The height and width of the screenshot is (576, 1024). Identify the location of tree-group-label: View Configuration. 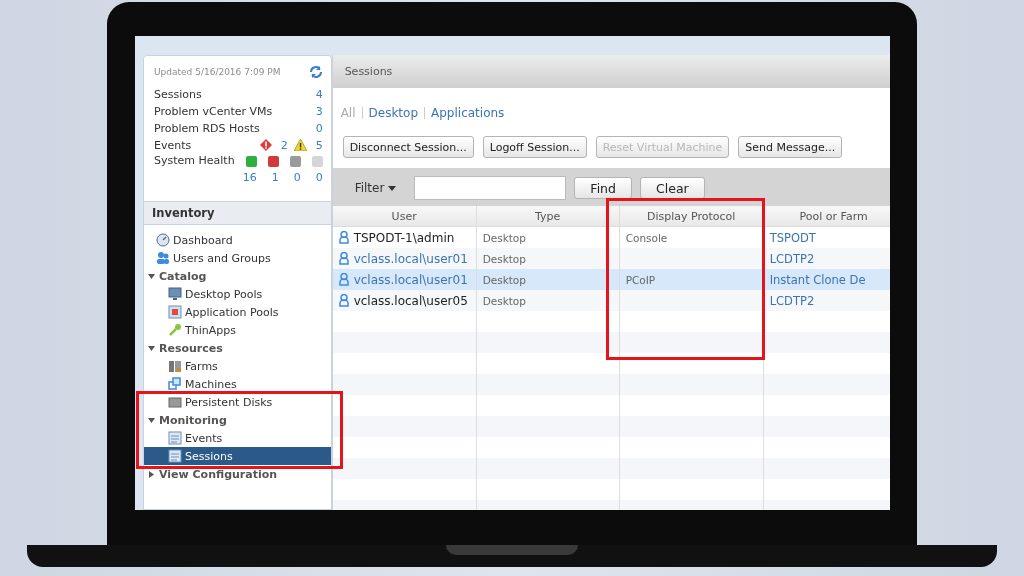
(218, 474).